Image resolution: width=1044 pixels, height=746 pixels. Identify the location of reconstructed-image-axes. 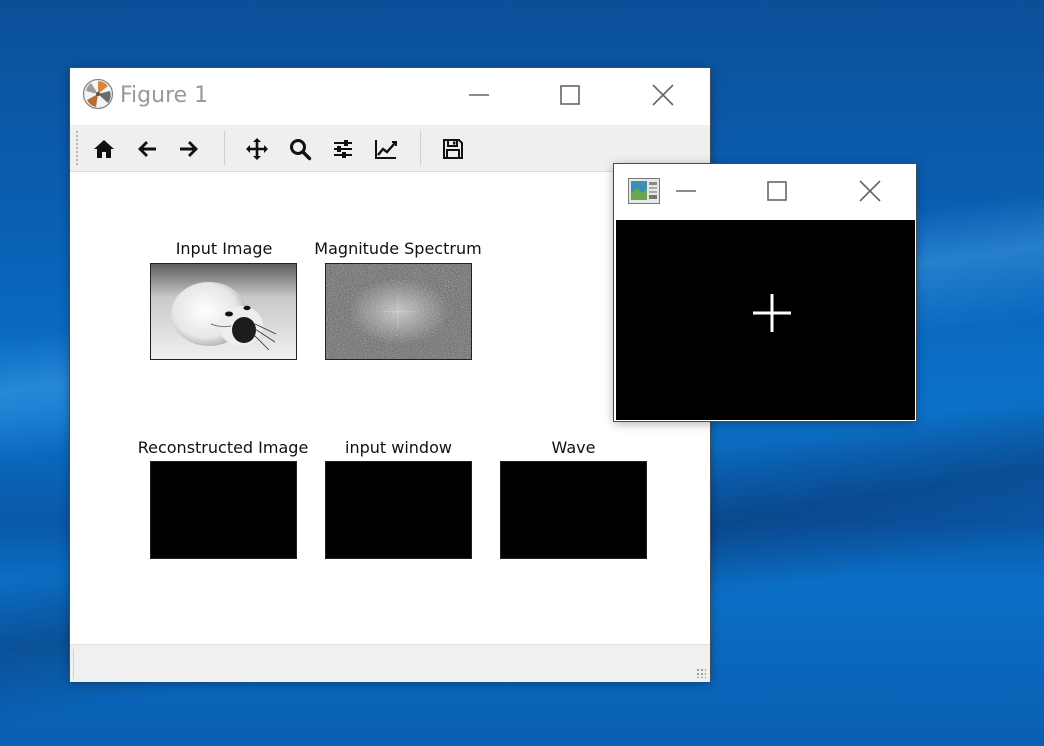
(223, 510).